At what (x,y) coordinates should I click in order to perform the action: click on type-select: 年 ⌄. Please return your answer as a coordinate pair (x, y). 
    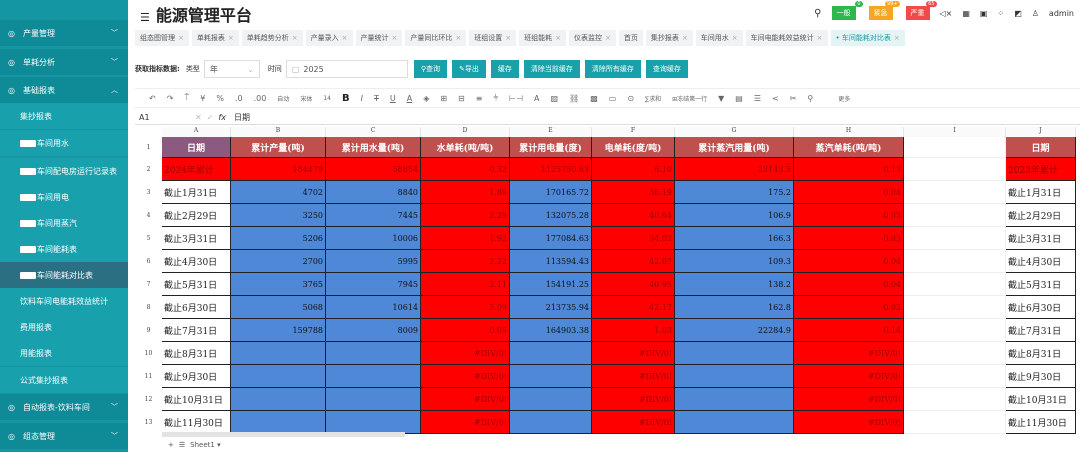
    Looking at the image, I should click on (231, 69).